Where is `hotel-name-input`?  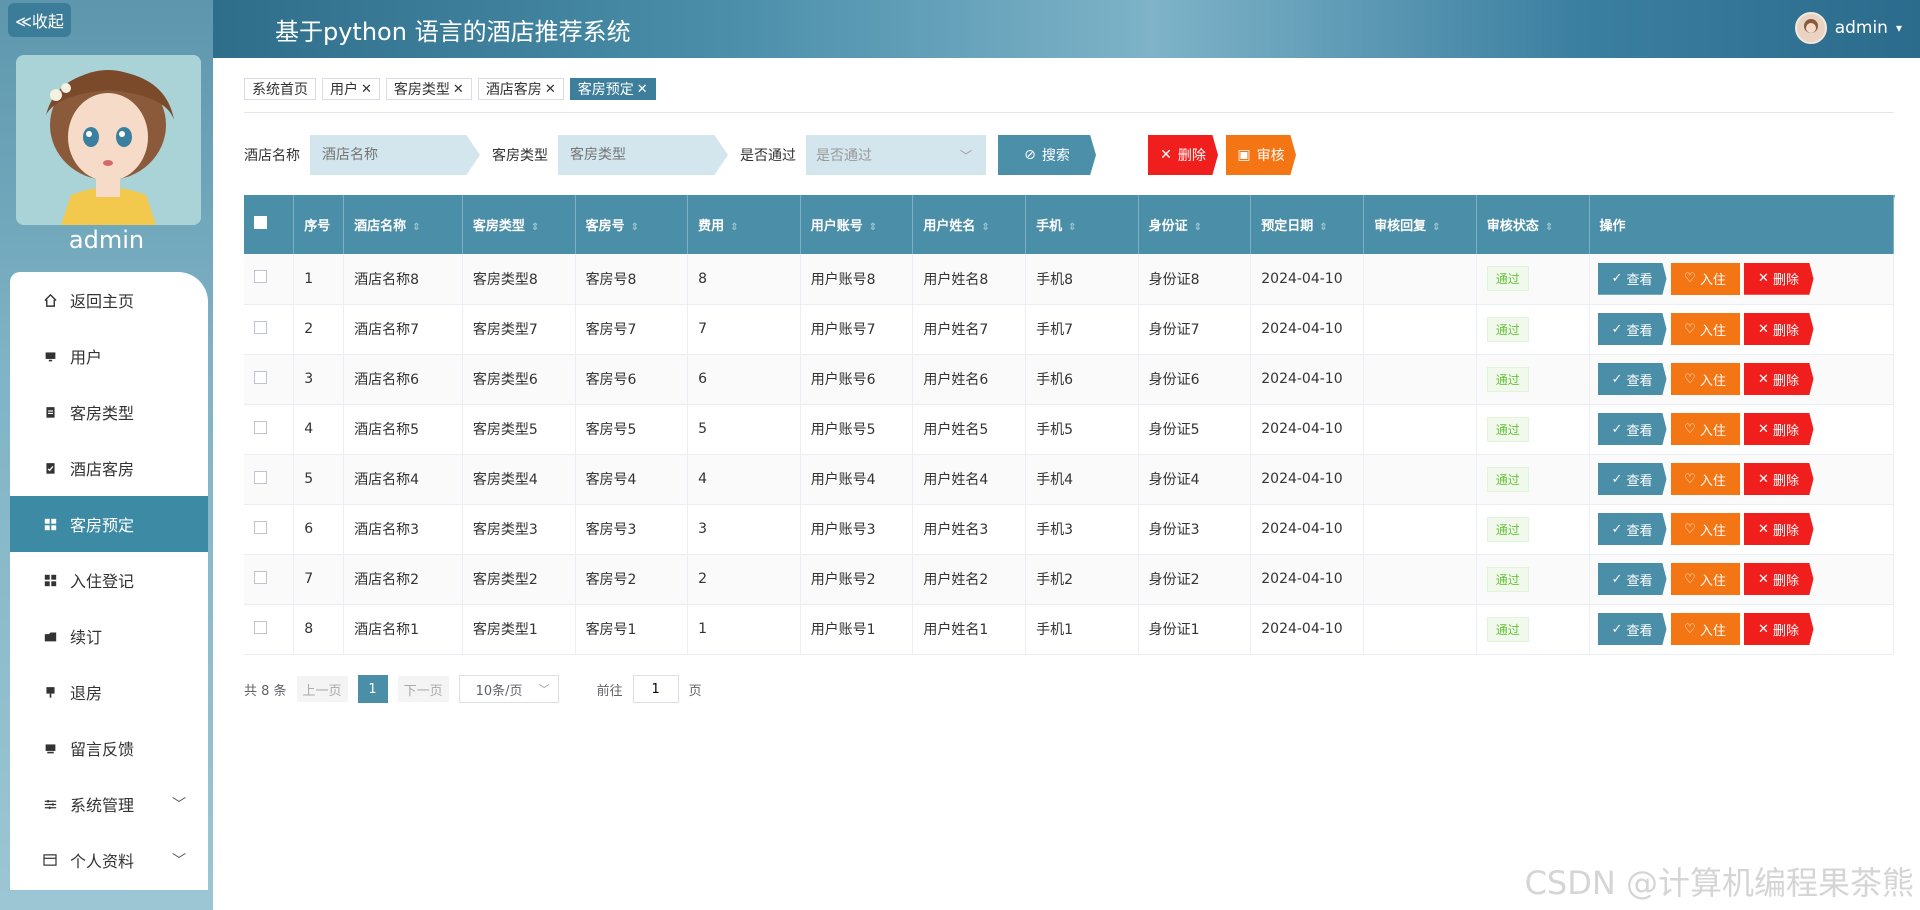 hotel-name-input is located at coordinates (395, 155).